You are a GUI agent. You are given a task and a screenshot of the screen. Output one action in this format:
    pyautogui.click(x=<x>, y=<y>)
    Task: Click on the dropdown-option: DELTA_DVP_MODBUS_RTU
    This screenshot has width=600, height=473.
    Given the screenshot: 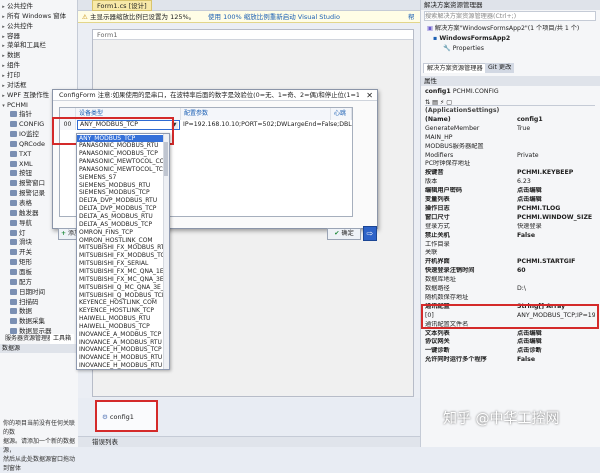 What is the action you would take?
    pyautogui.click(x=120, y=201)
    